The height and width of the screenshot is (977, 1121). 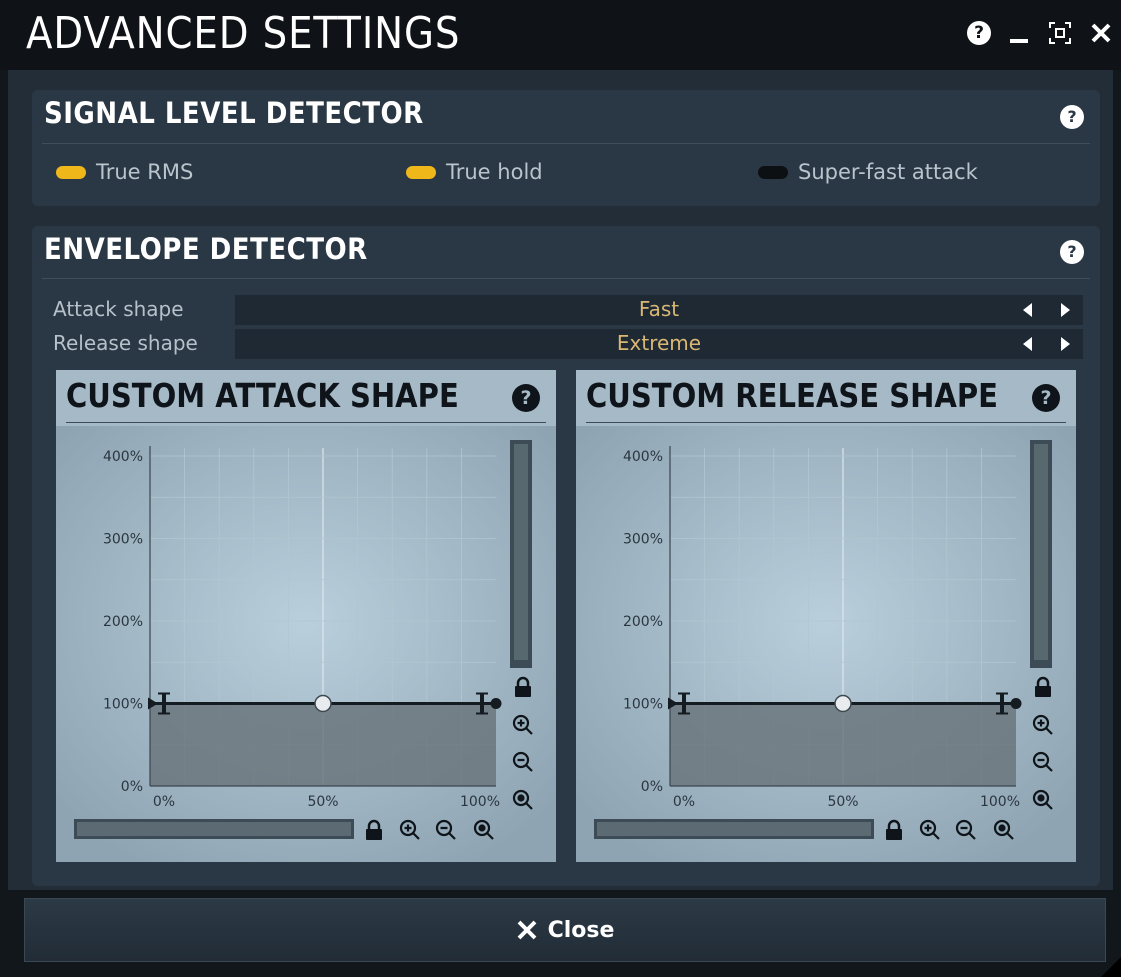 I want to click on param-value: Fast, so click(x=659, y=309).